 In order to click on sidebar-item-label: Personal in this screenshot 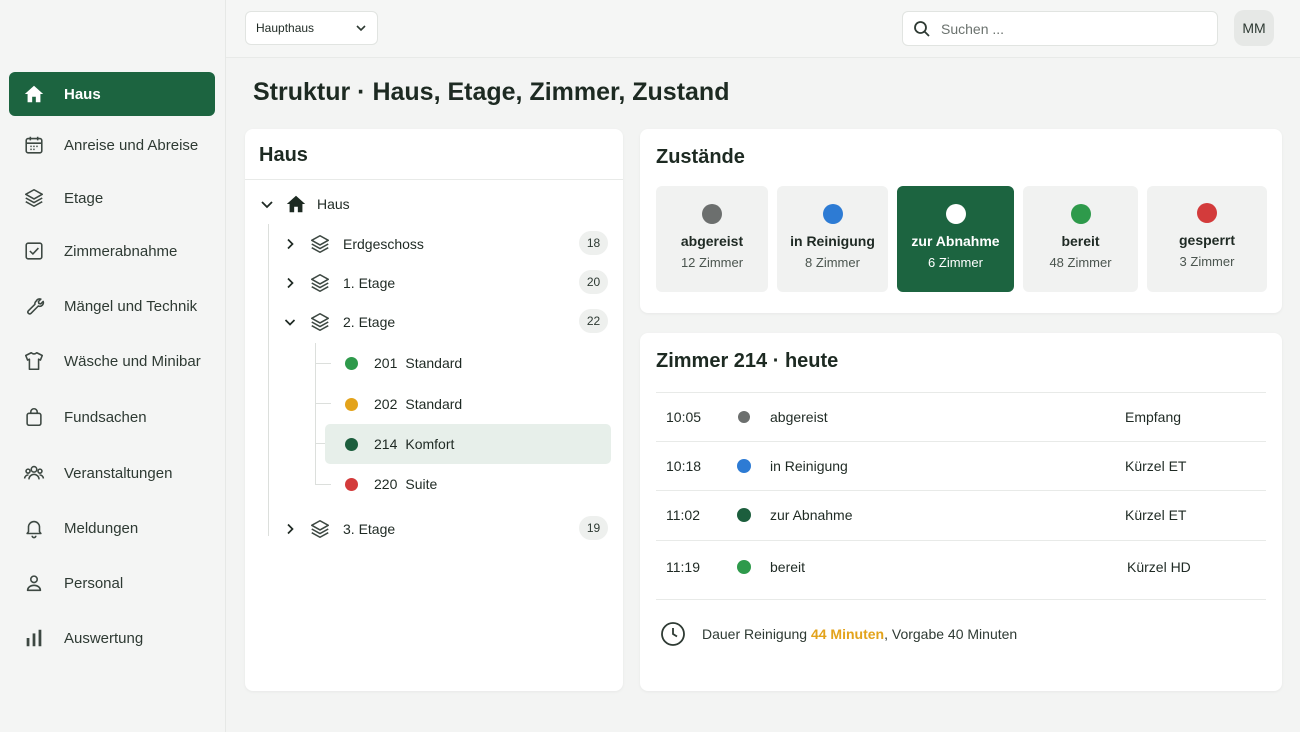, I will do `click(94, 583)`.